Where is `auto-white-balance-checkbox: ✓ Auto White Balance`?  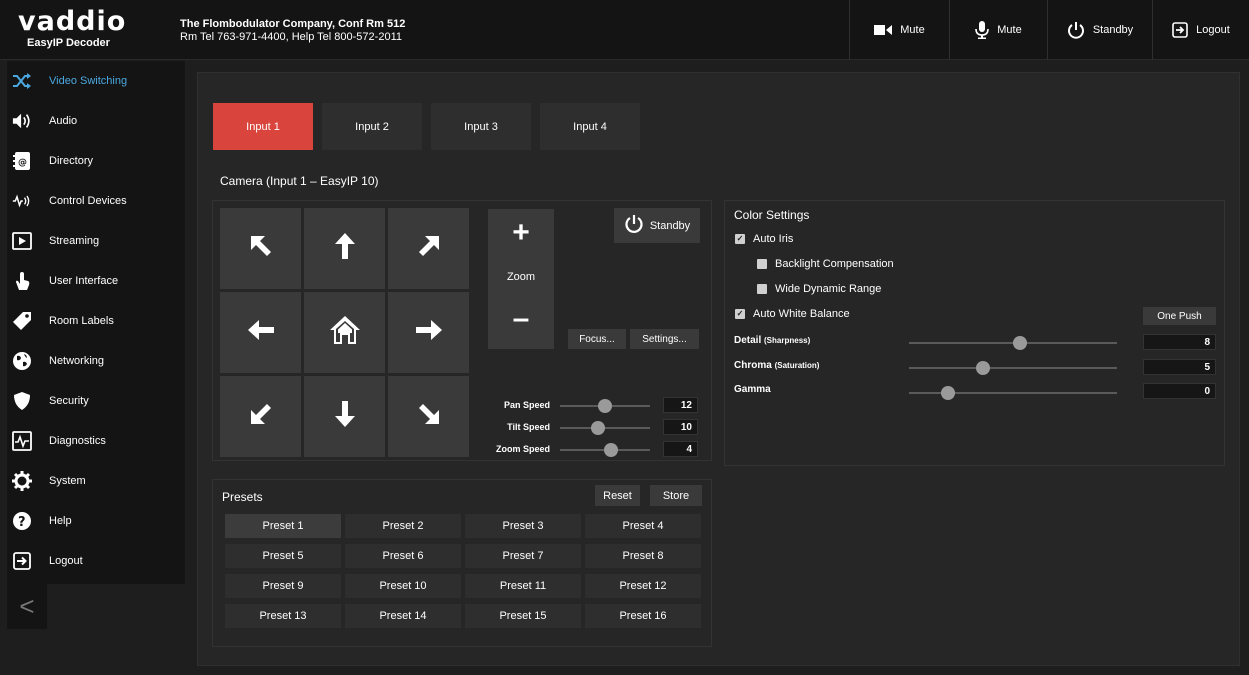 auto-white-balance-checkbox: ✓ Auto White Balance is located at coordinates (792, 314).